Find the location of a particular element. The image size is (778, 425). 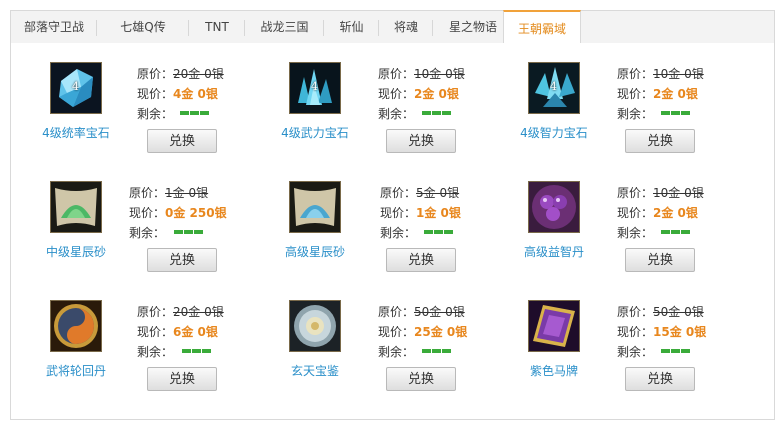

item-card: 中级星辰砂 原价：1金 0银 现价：0金 250银 剩余： 兑换 is located at coordinates (168, 236).